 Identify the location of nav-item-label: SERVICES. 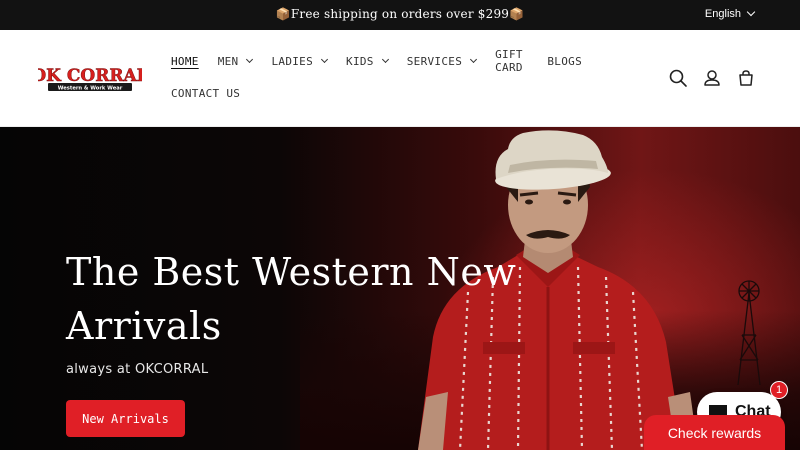
(434, 61).